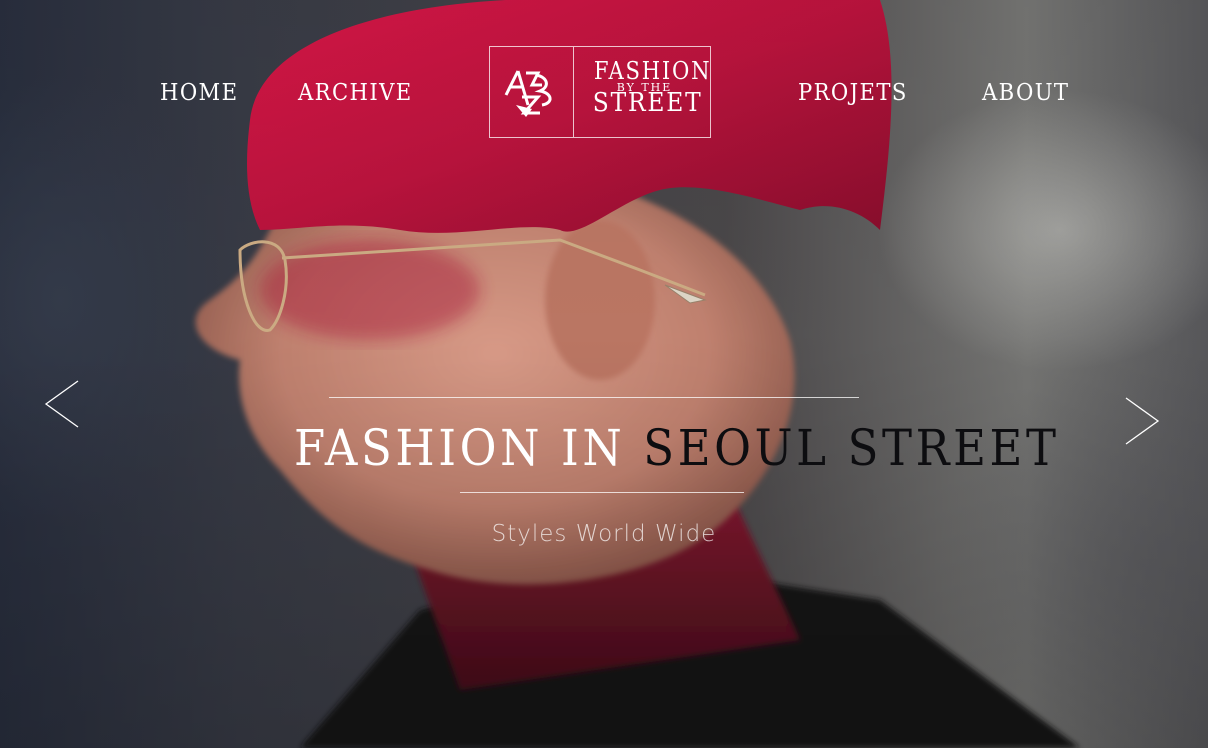 Image resolution: width=1208 pixels, height=748 pixels. I want to click on headline-part-light: FASHION IN, so click(469, 448).